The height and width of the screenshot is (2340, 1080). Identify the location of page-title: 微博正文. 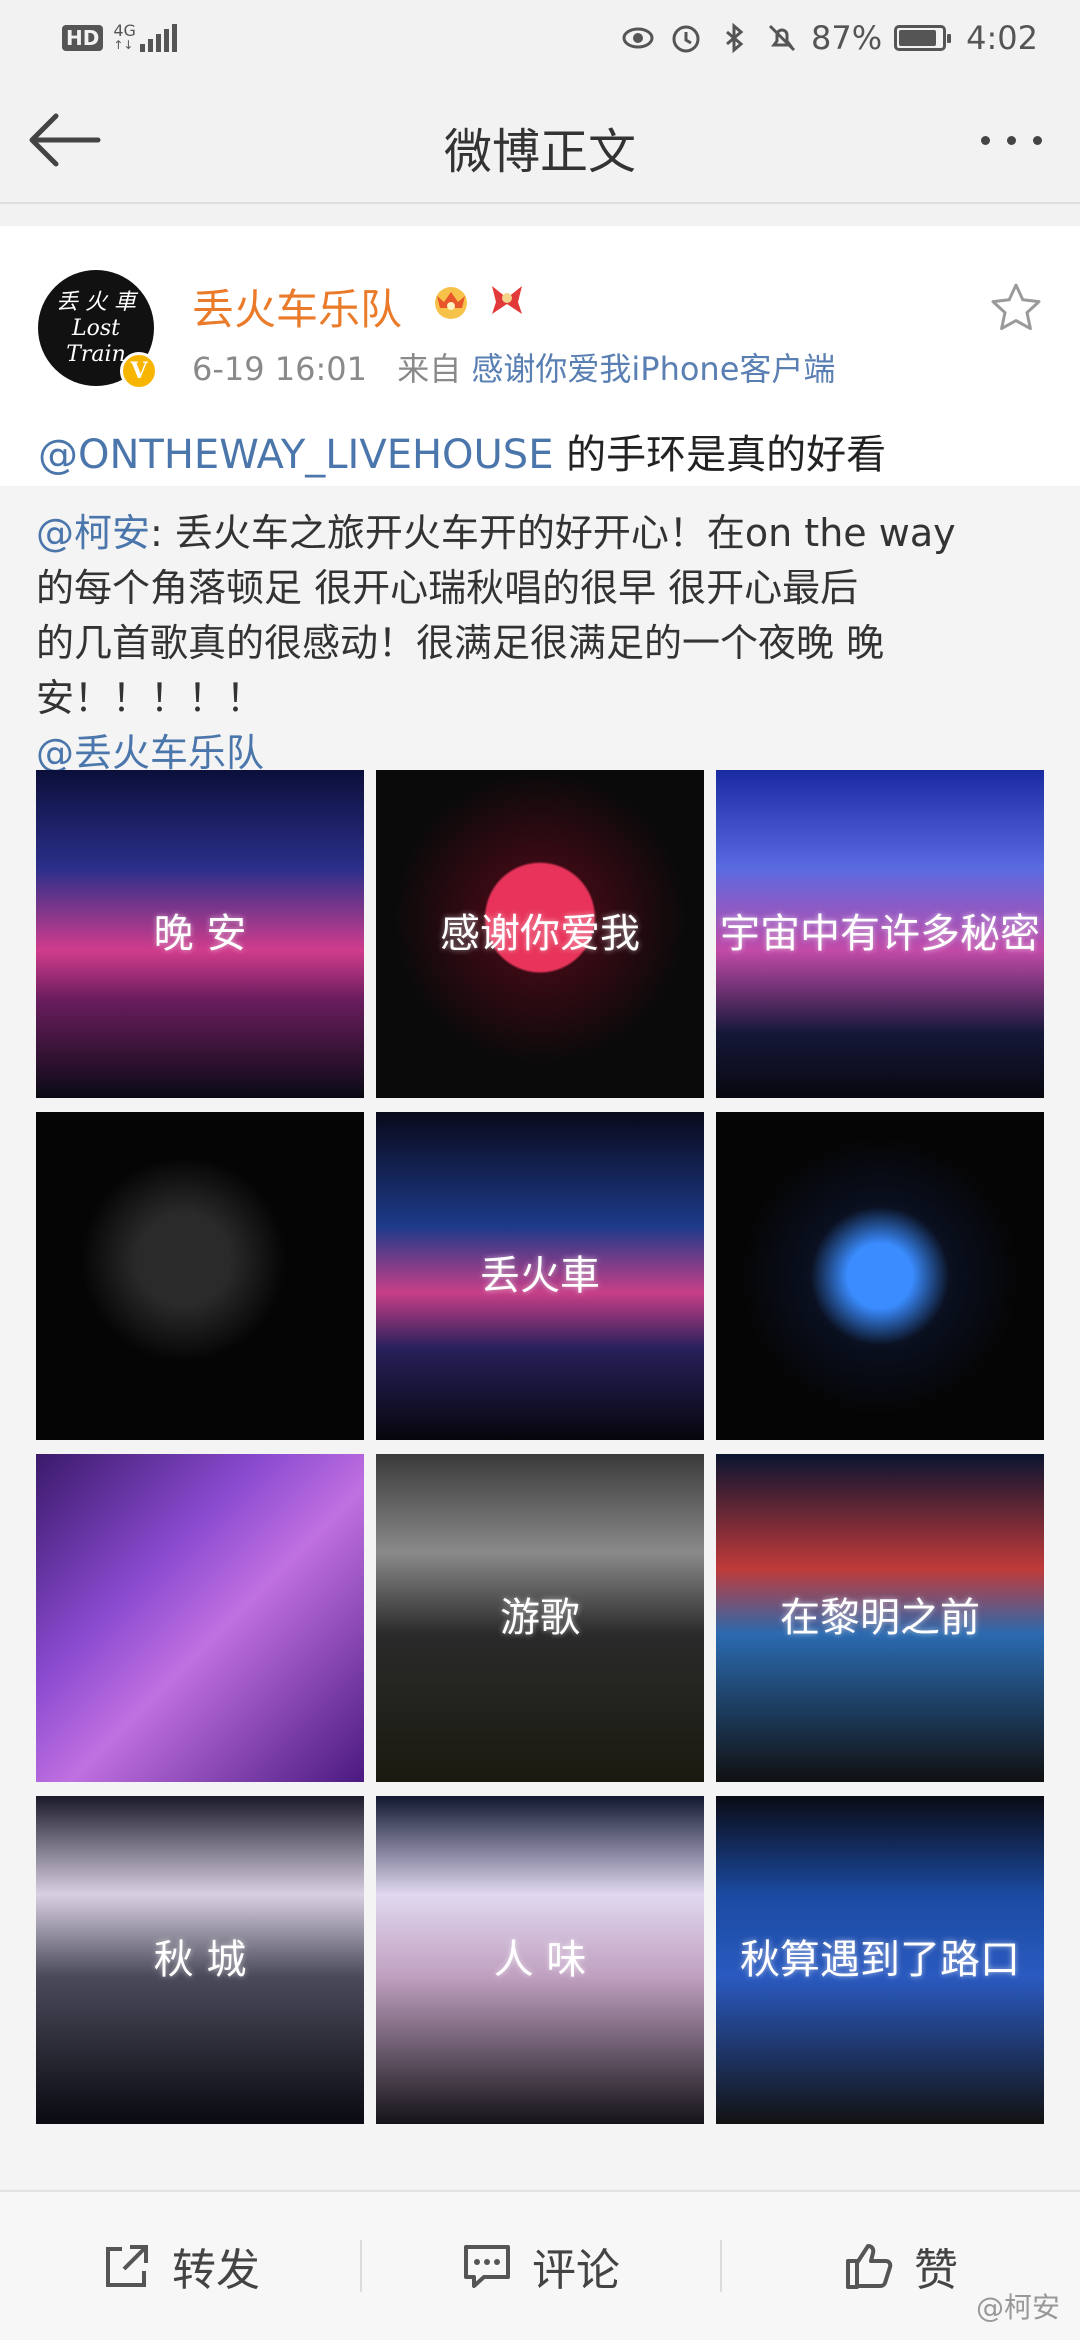
(539, 152).